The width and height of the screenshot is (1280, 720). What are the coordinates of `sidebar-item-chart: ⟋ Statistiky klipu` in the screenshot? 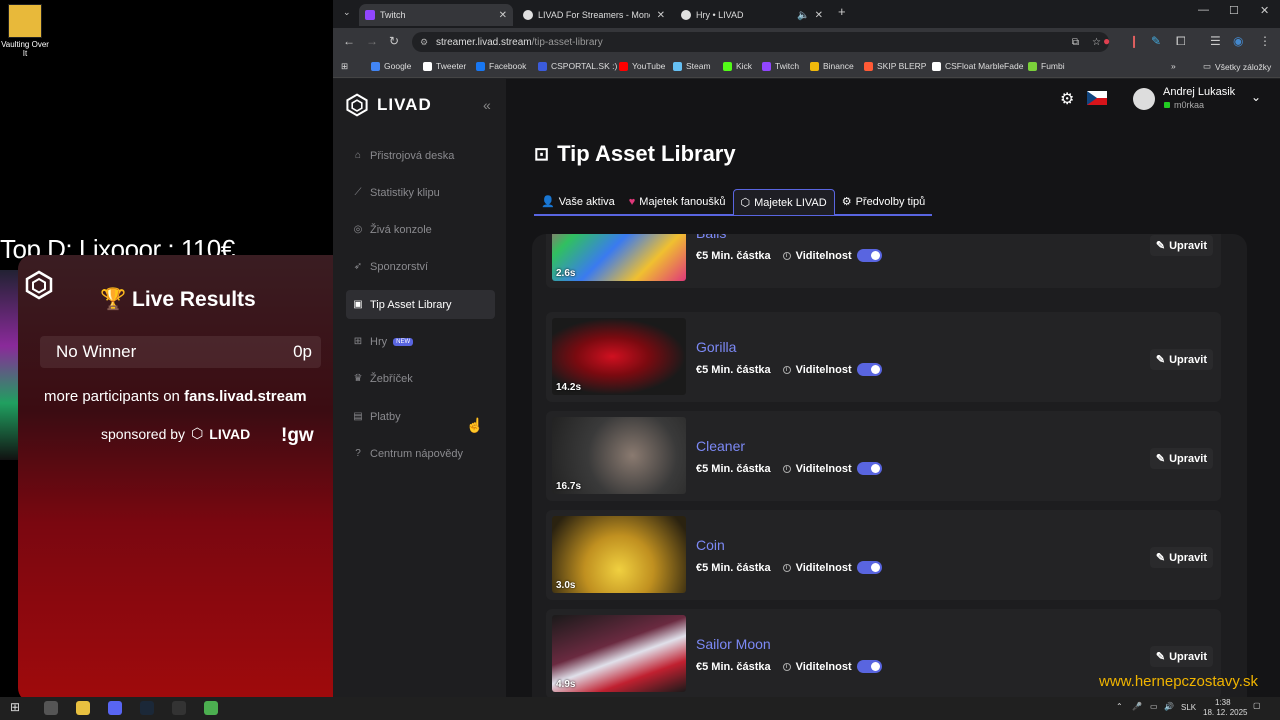 It's located at (420, 192).